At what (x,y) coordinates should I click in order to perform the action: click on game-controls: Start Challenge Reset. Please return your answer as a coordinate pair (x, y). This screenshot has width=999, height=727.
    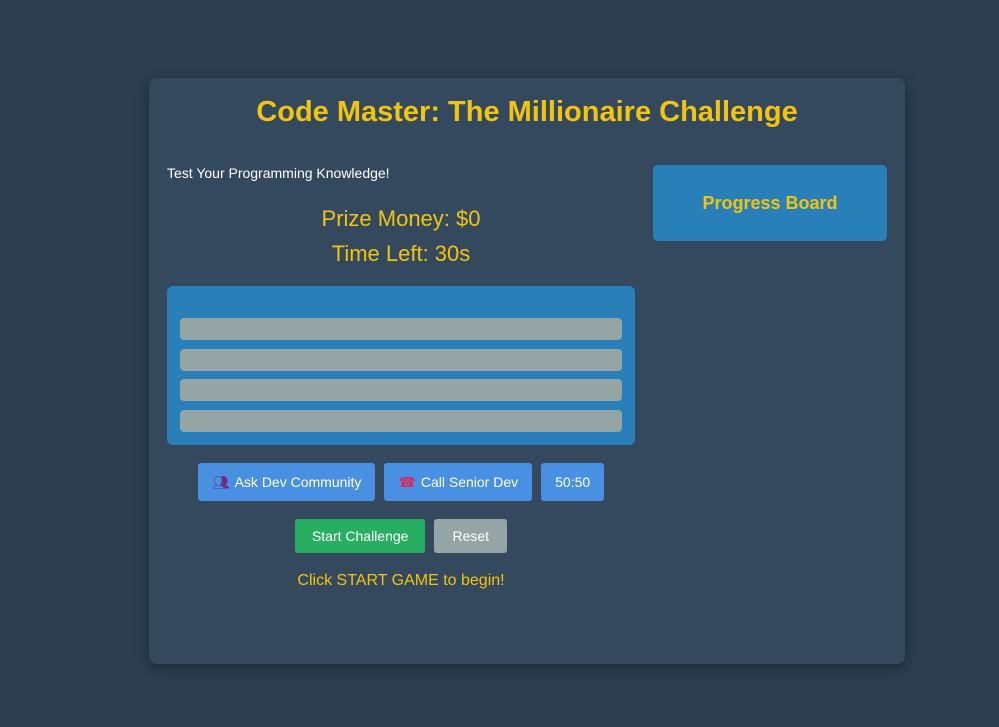
    Looking at the image, I should click on (401, 536).